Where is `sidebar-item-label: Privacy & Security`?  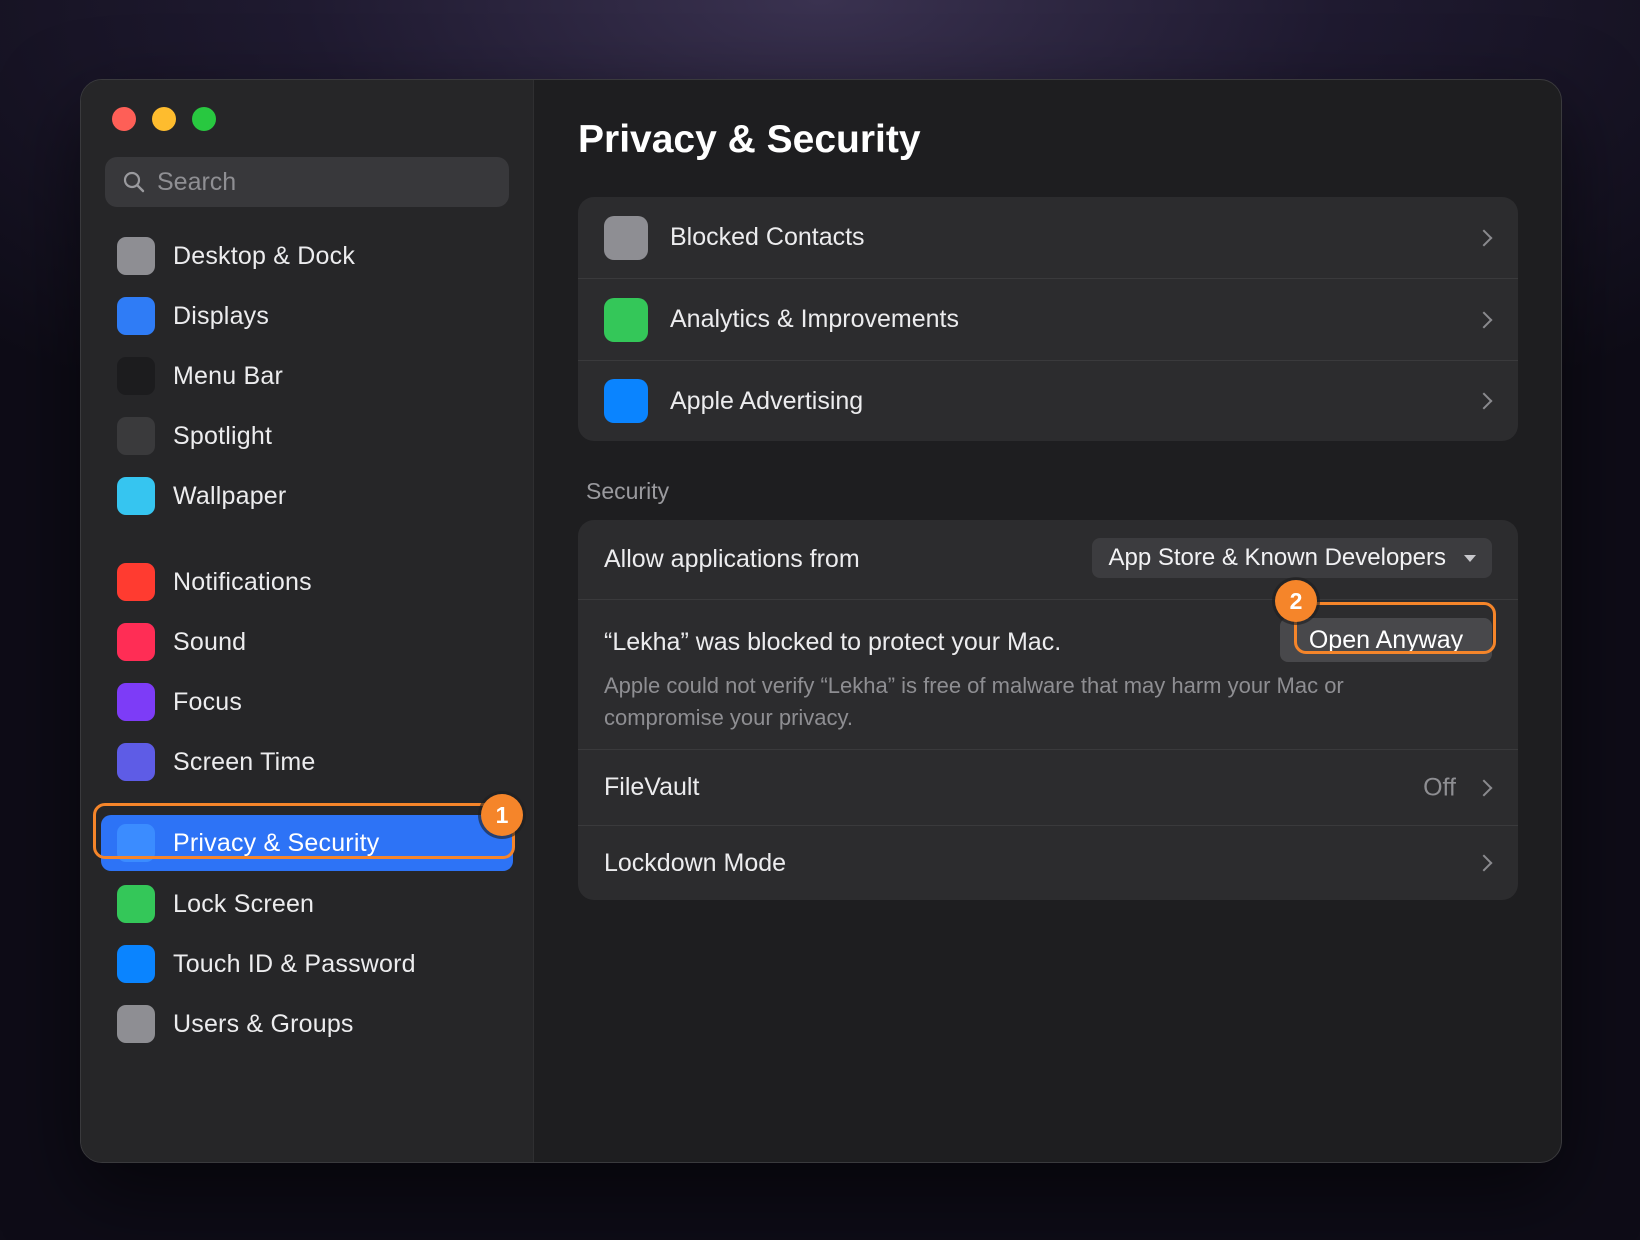
sidebar-item-label: Privacy & Security is located at coordinates (276, 842).